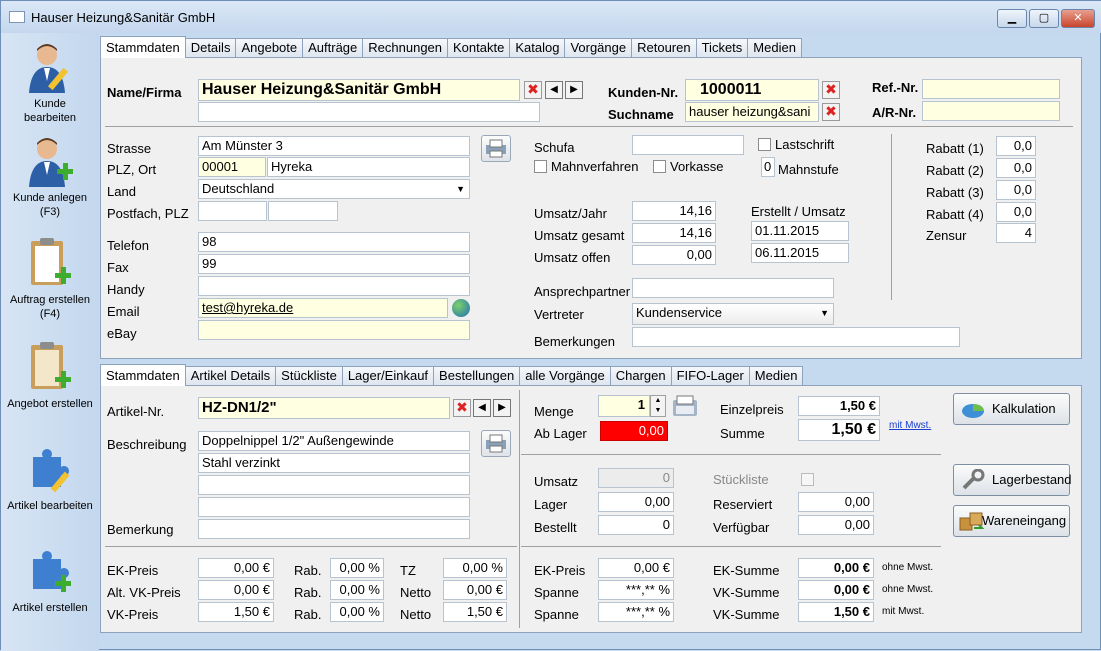 This screenshot has height=651, width=1101. I want to click on lagerbestand-button: Lagerbestand, so click(1012, 480).